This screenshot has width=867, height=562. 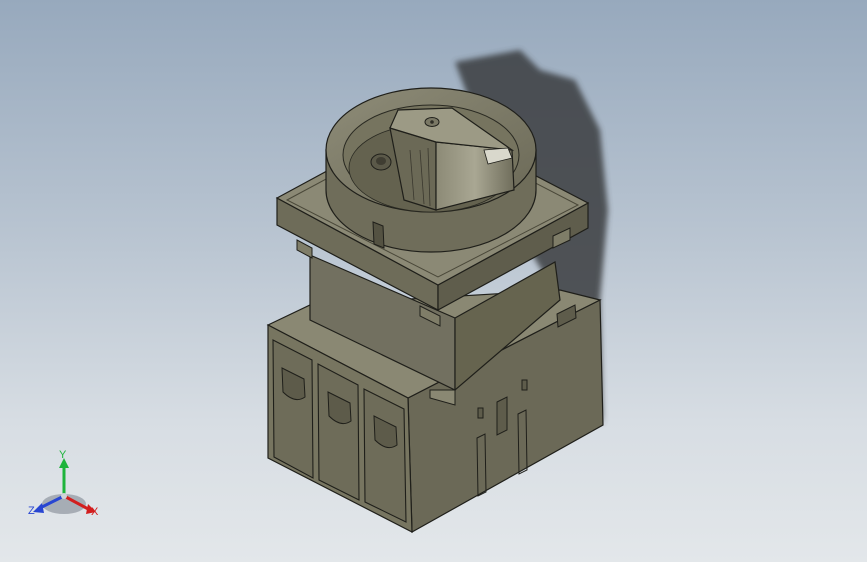 I want to click on triad-origin, so click(x=64, y=496).